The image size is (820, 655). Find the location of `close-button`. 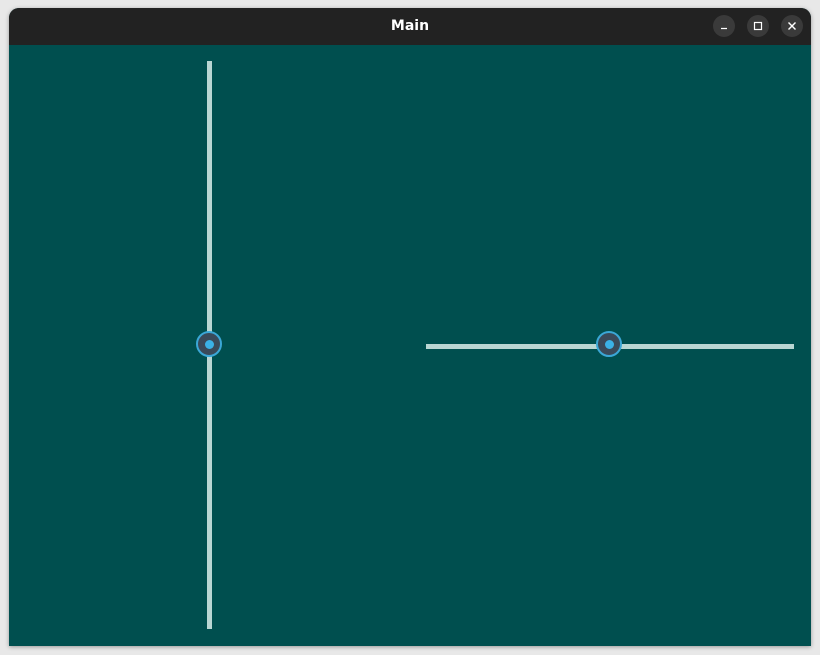

close-button is located at coordinates (792, 26).